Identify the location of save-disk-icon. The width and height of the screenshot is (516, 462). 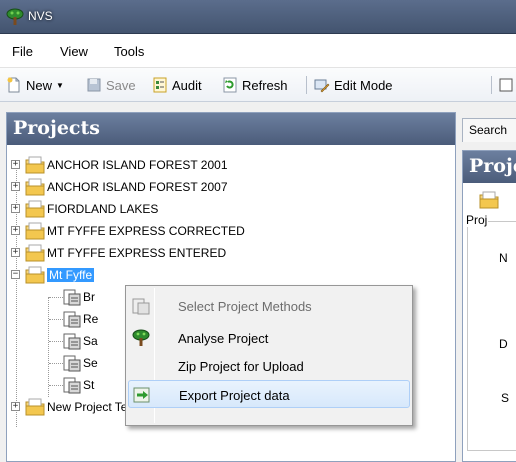
(94, 85).